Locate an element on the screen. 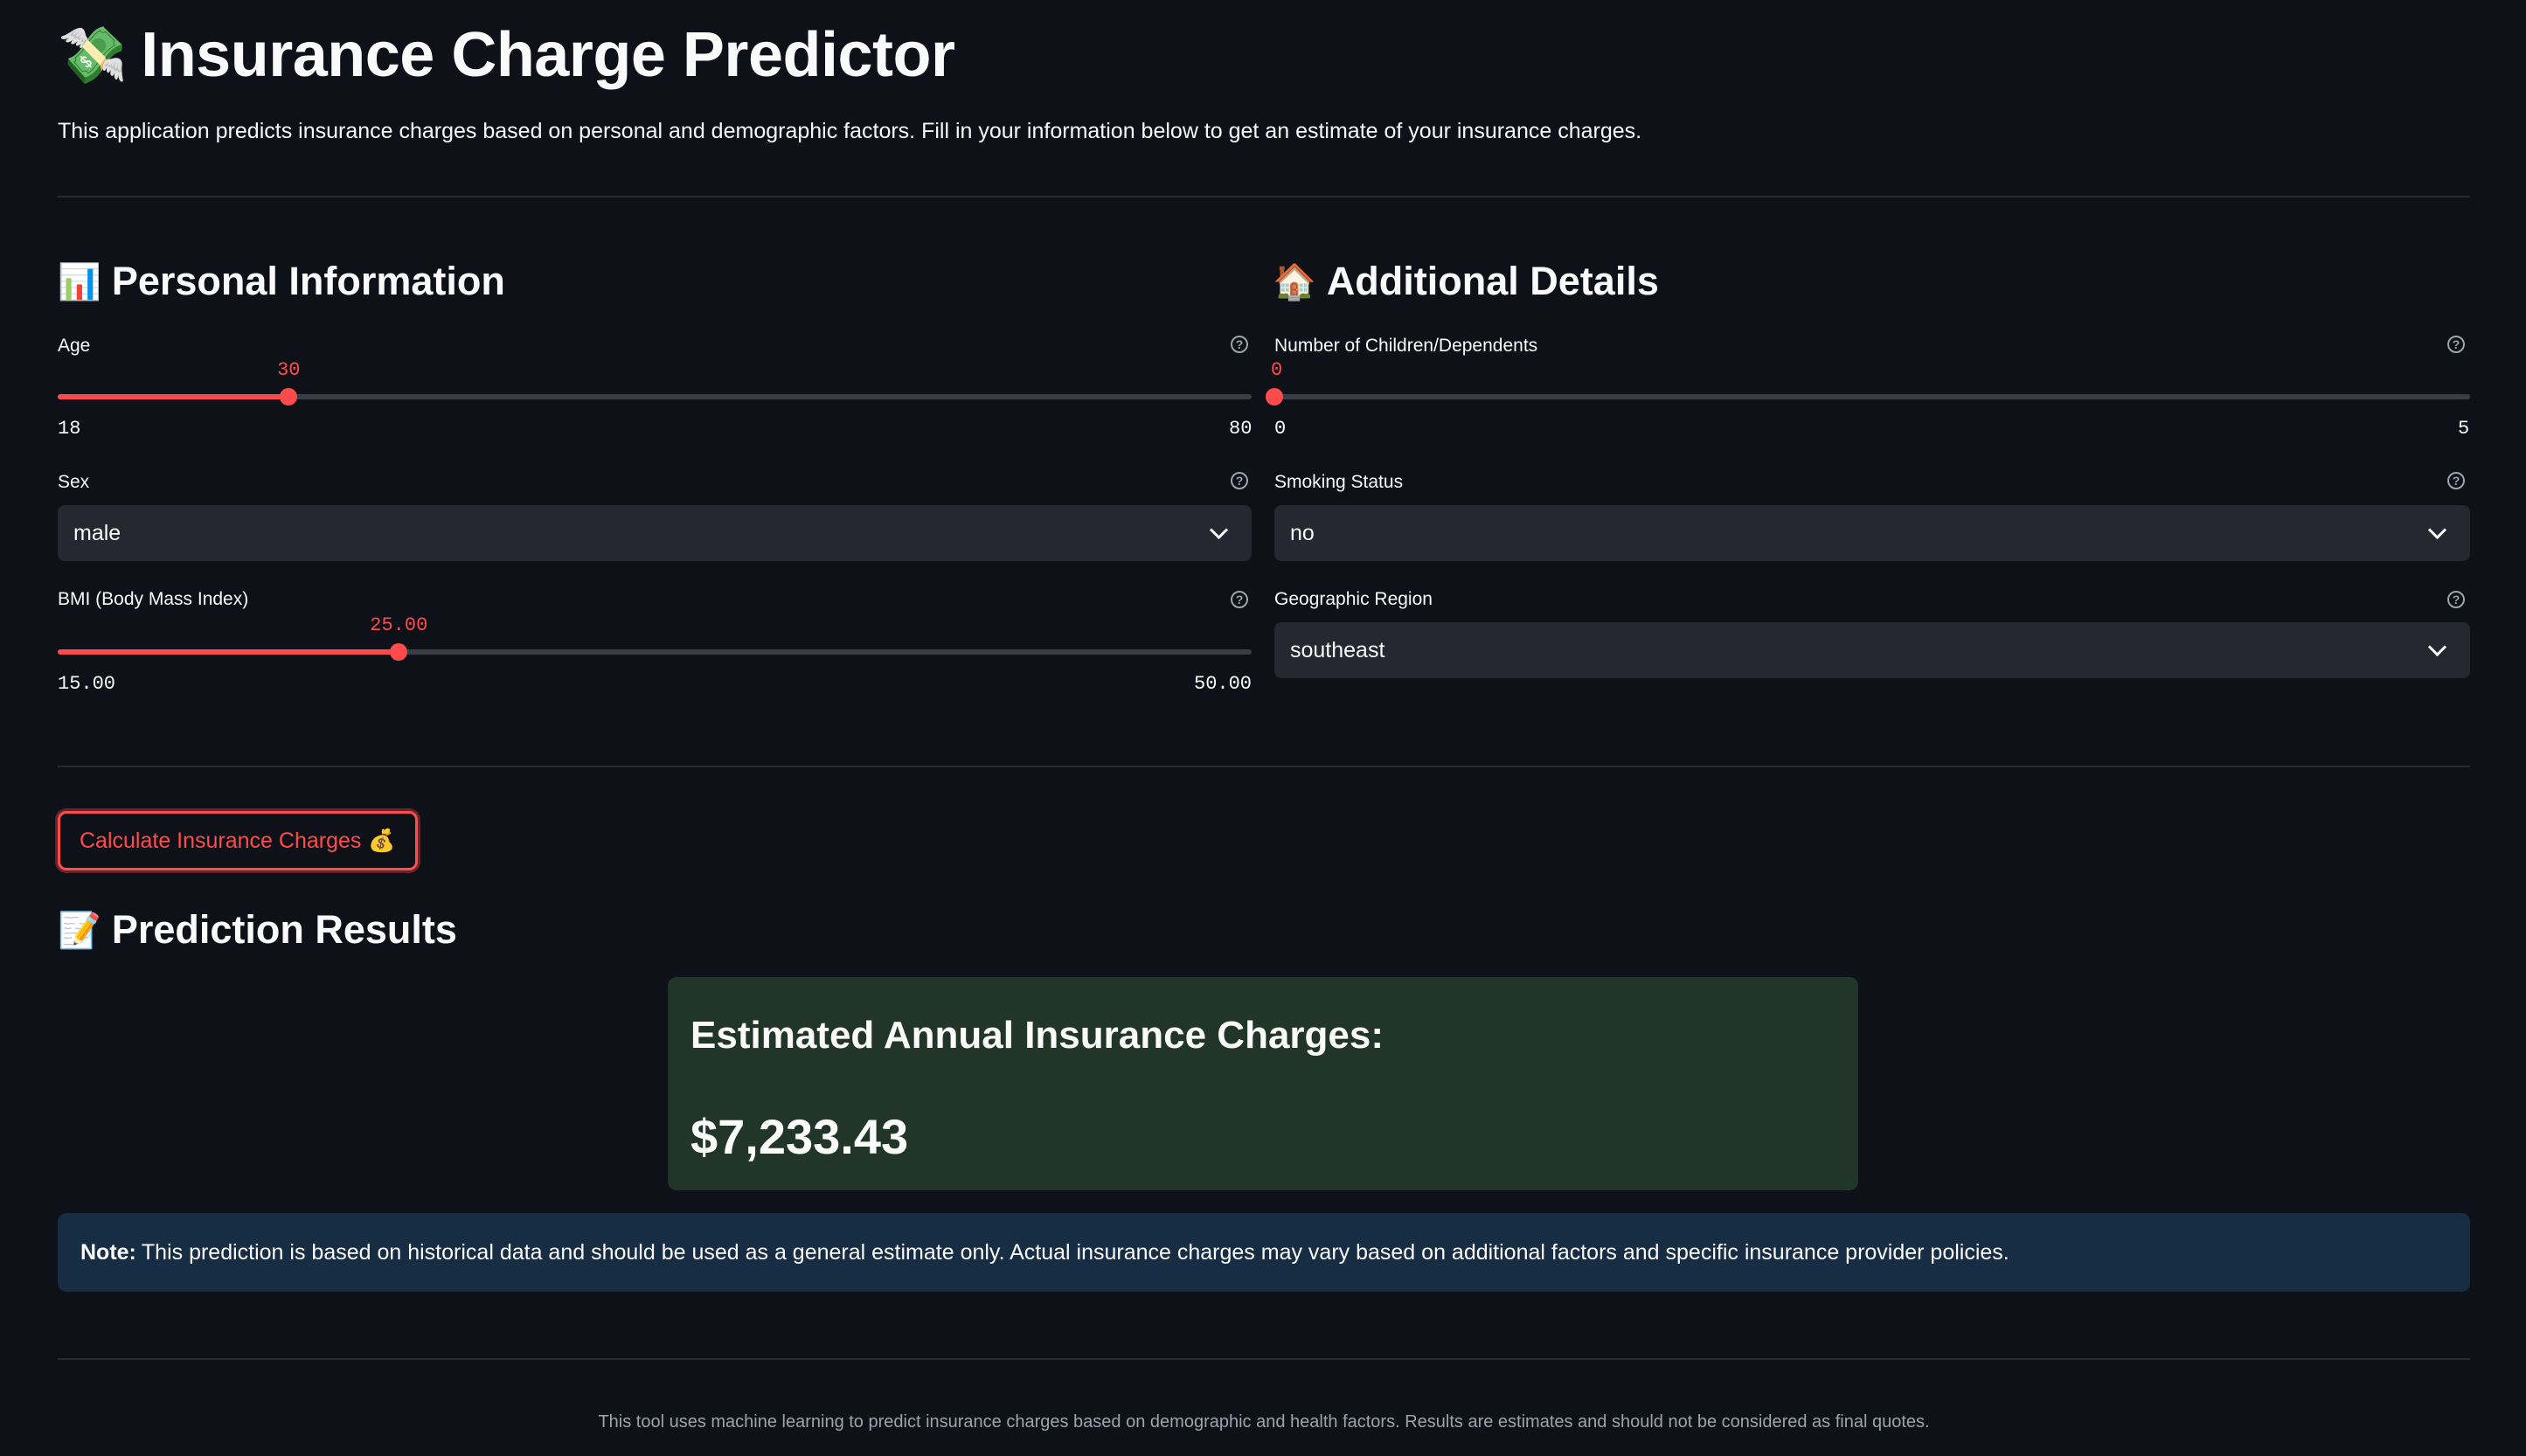 This screenshot has width=2526, height=1456. children-max-label: 5 is located at coordinates (2464, 429).